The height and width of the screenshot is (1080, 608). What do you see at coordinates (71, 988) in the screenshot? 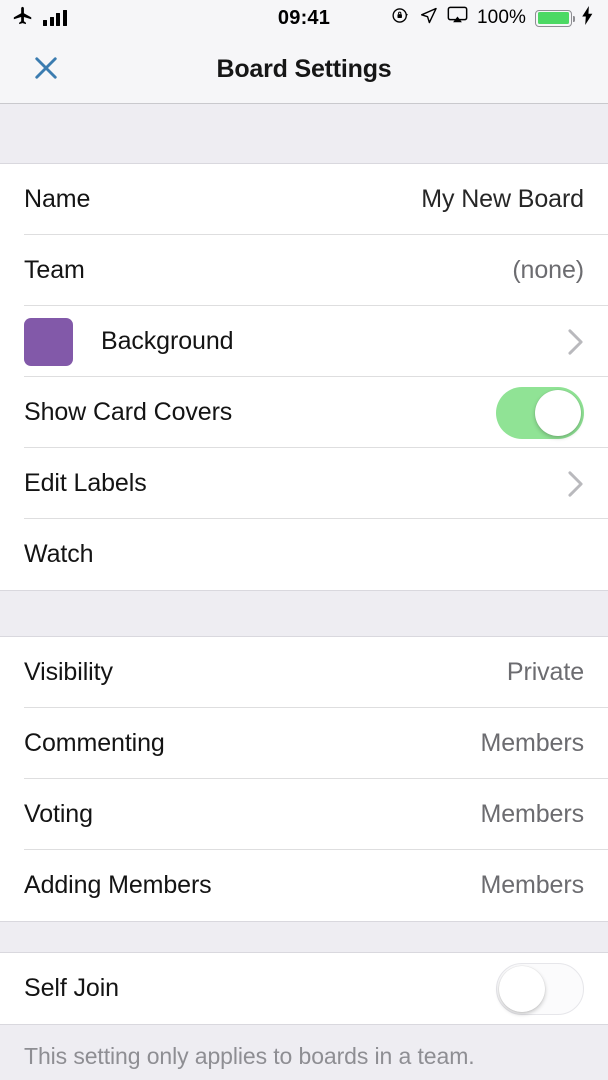
I see `row-self-join-label: Self Join` at bounding box center [71, 988].